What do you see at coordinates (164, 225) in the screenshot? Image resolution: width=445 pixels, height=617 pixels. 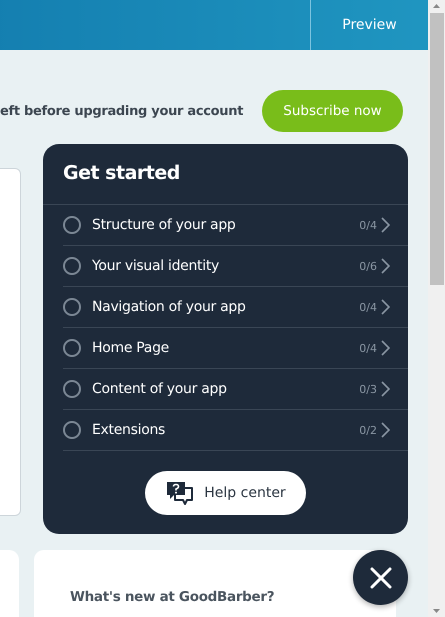 I see `step-label: Structure of your app` at bounding box center [164, 225].